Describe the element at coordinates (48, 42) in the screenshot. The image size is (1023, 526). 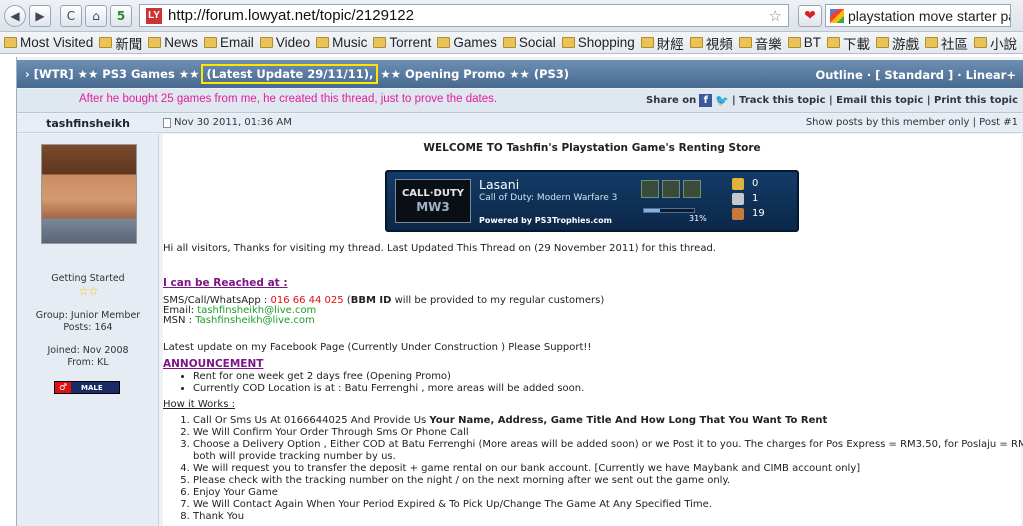
I see `bookmark-item: Most Visited` at that location.